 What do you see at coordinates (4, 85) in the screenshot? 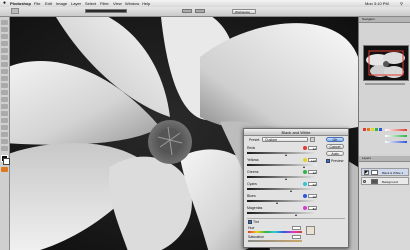
I see `history-brush-tool` at bounding box center [4, 85].